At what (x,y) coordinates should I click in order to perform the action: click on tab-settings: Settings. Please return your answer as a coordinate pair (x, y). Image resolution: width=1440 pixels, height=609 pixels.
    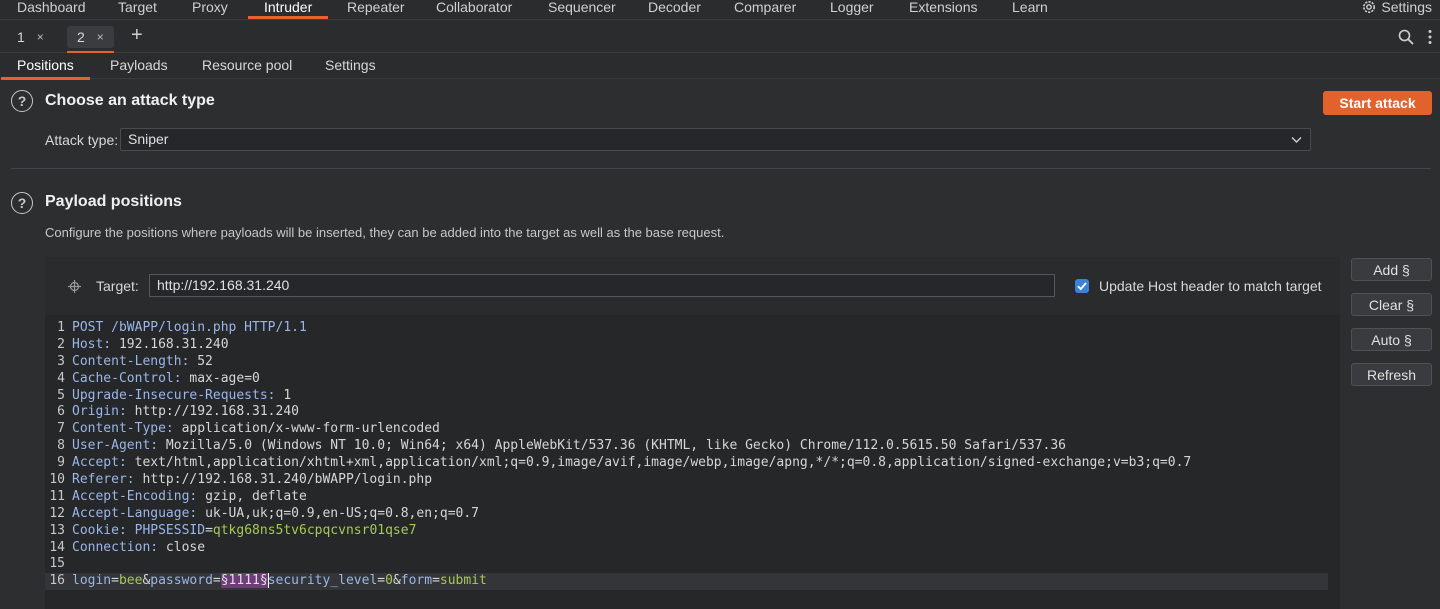
    Looking at the image, I should click on (350, 65).